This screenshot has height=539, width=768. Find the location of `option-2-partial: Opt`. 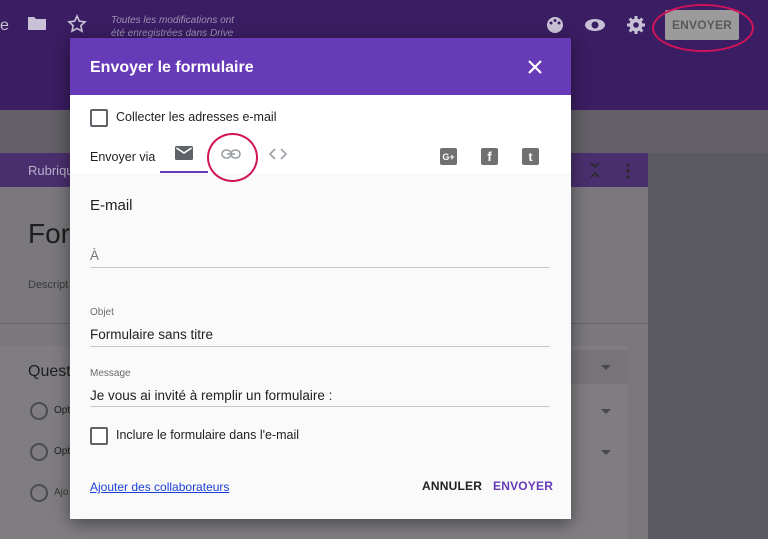

option-2-partial: Opt is located at coordinates (62, 451).